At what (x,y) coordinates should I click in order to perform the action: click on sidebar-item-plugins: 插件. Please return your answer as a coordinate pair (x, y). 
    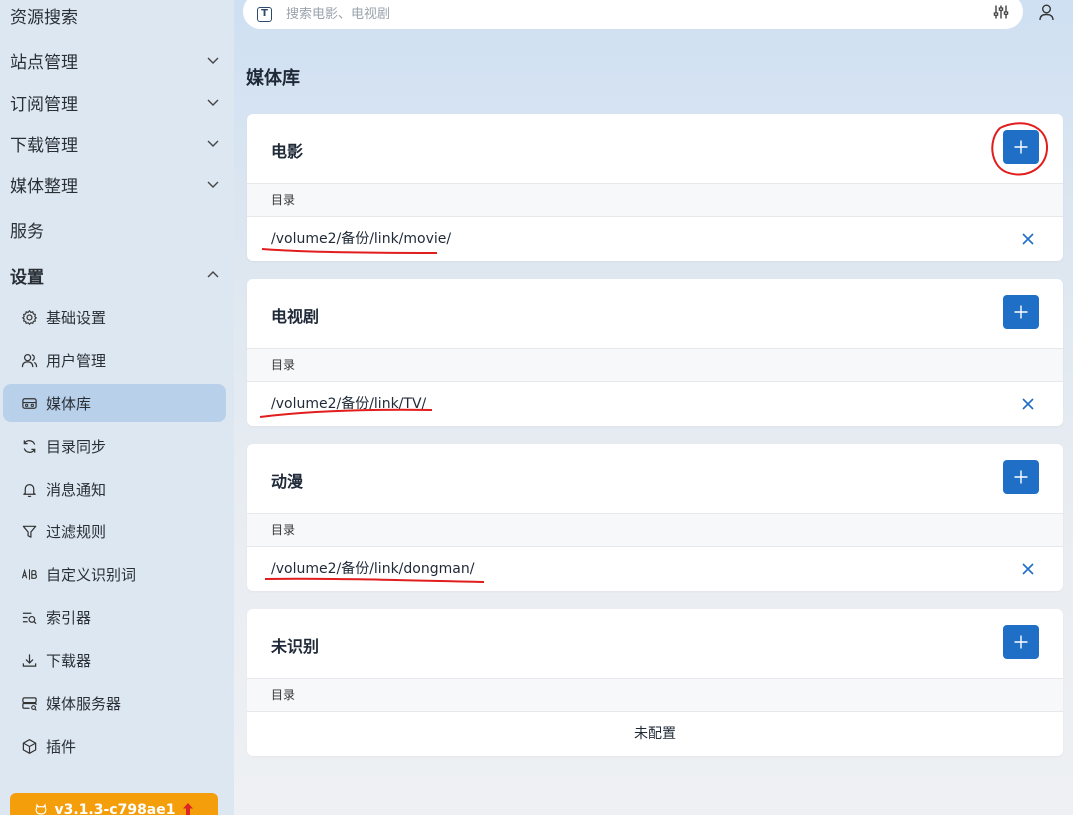
    Looking at the image, I should click on (114, 746).